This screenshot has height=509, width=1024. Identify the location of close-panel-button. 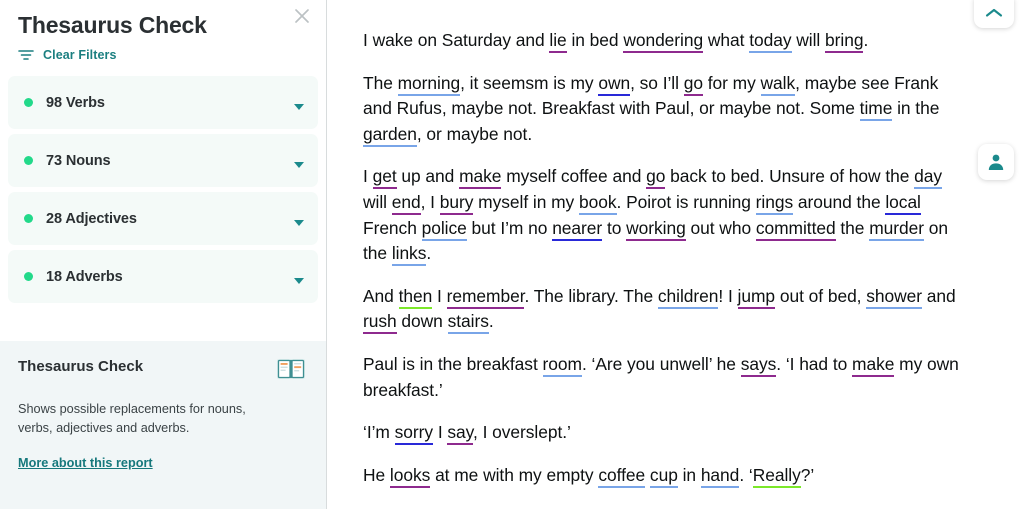
(302, 16).